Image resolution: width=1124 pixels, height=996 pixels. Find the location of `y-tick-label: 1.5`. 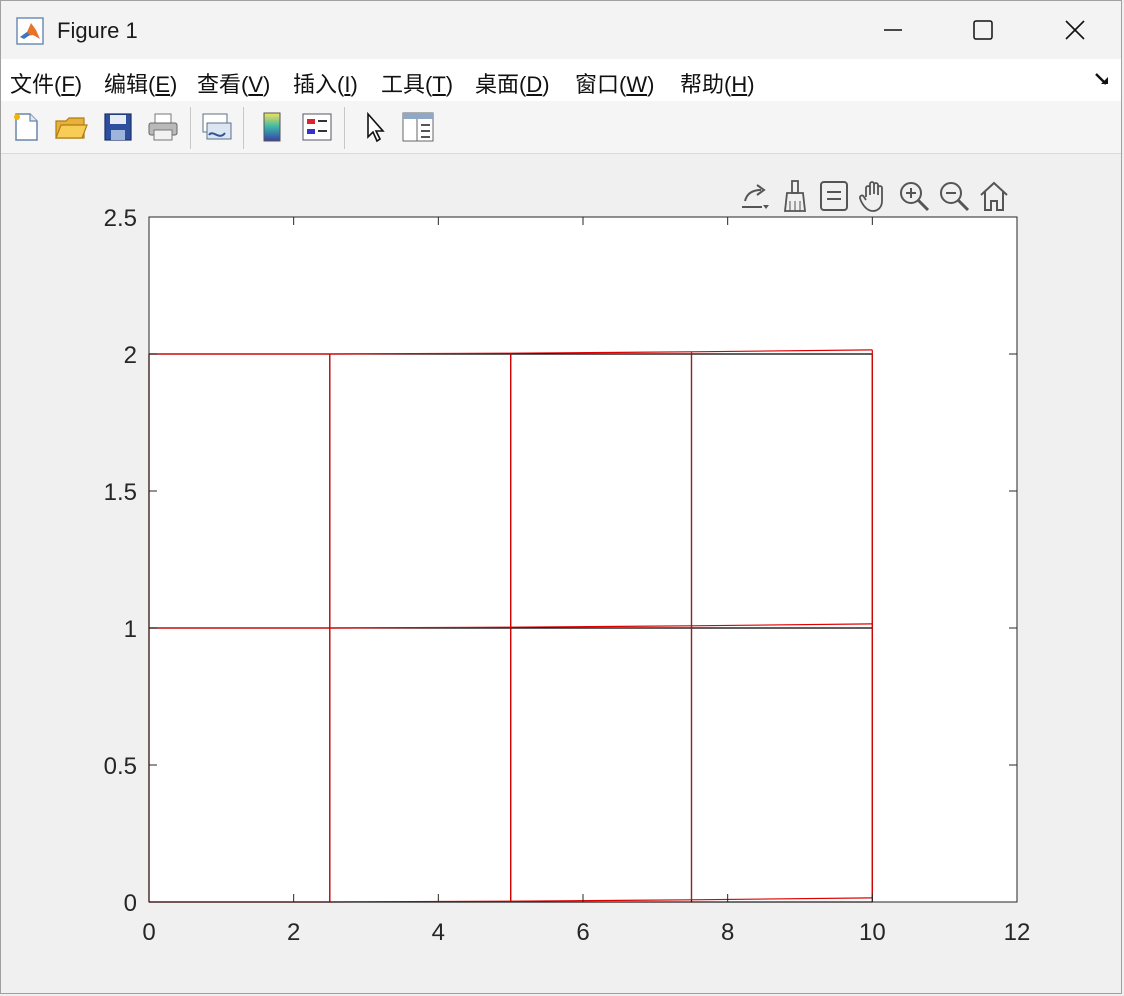

y-tick-label: 1.5 is located at coordinates (120, 492).